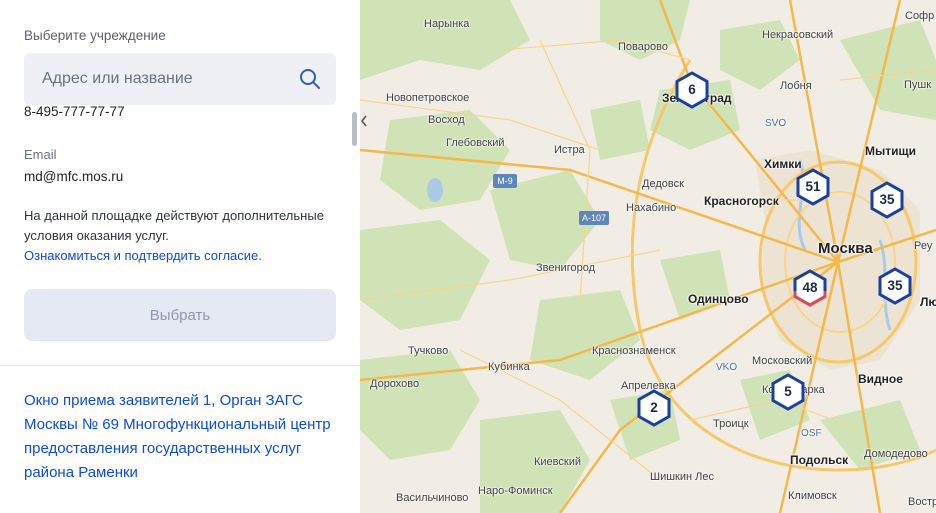 This screenshot has width=936, height=513. I want to click on map-label-istra: Истра, so click(569, 150).